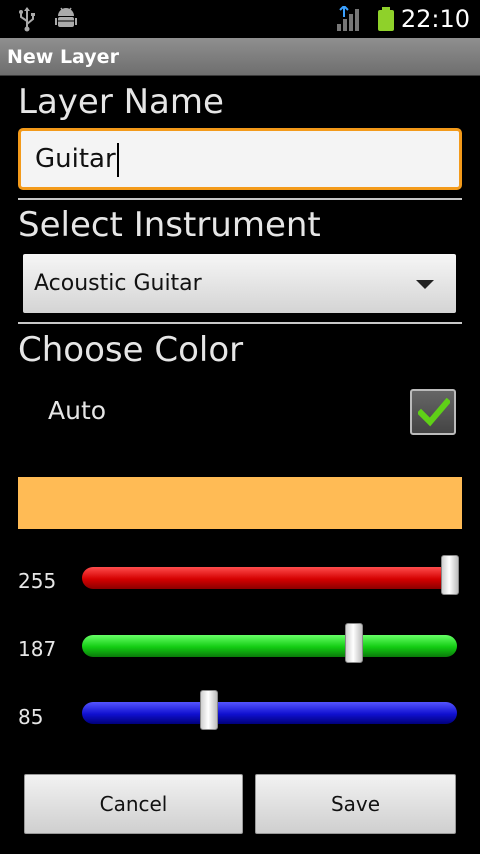  Describe the element at coordinates (348, 18) in the screenshot. I see `signal-icon` at that location.